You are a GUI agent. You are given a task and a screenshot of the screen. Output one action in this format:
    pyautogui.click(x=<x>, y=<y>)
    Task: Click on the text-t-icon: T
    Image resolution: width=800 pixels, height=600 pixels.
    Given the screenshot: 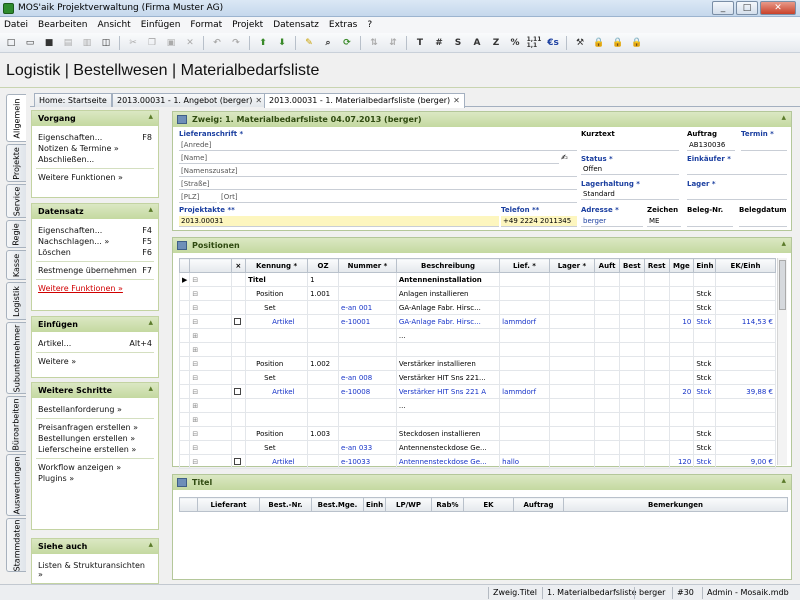 What is the action you would take?
    pyautogui.click(x=420, y=43)
    